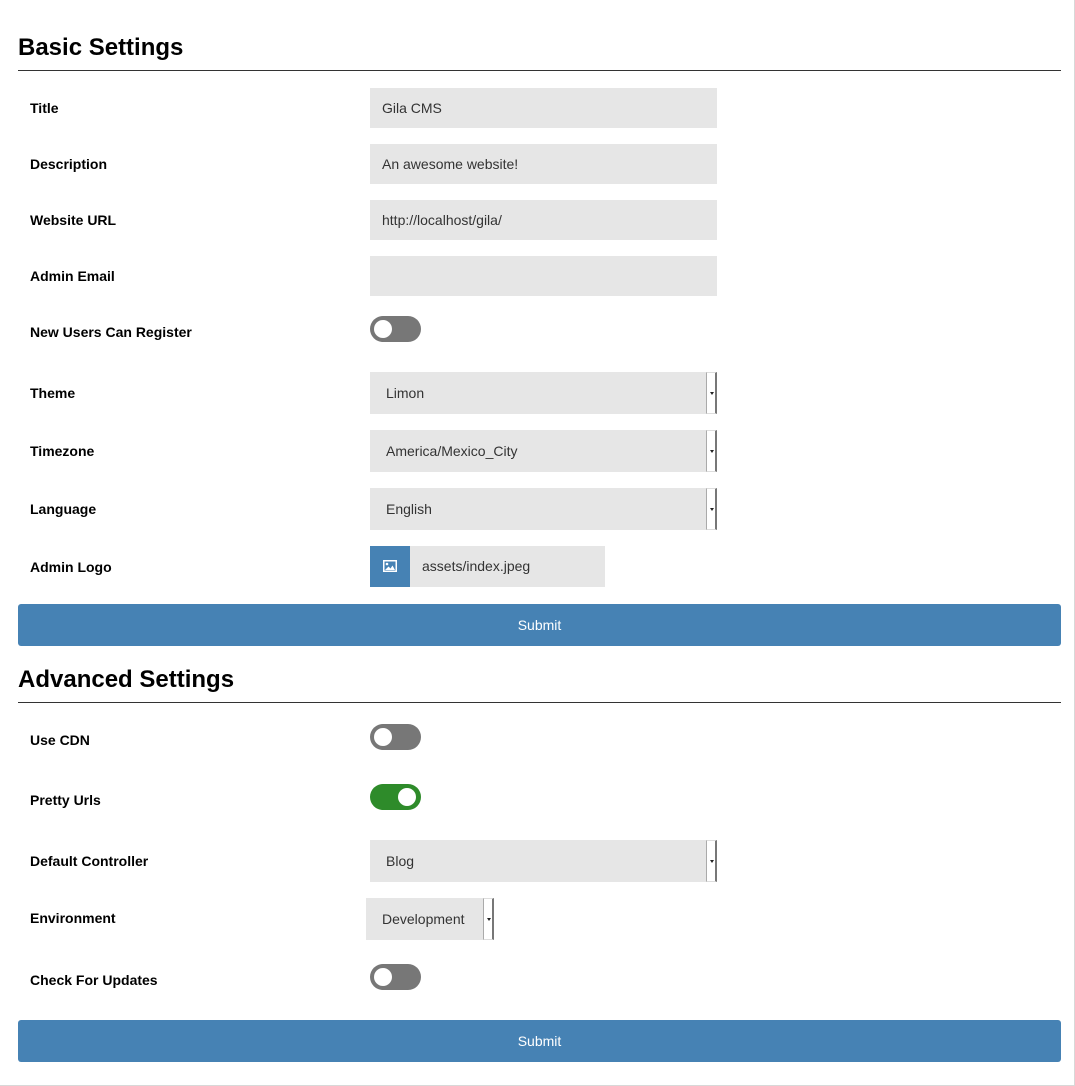  Describe the element at coordinates (543, 393) in the screenshot. I see `theme-select: Limon` at that location.